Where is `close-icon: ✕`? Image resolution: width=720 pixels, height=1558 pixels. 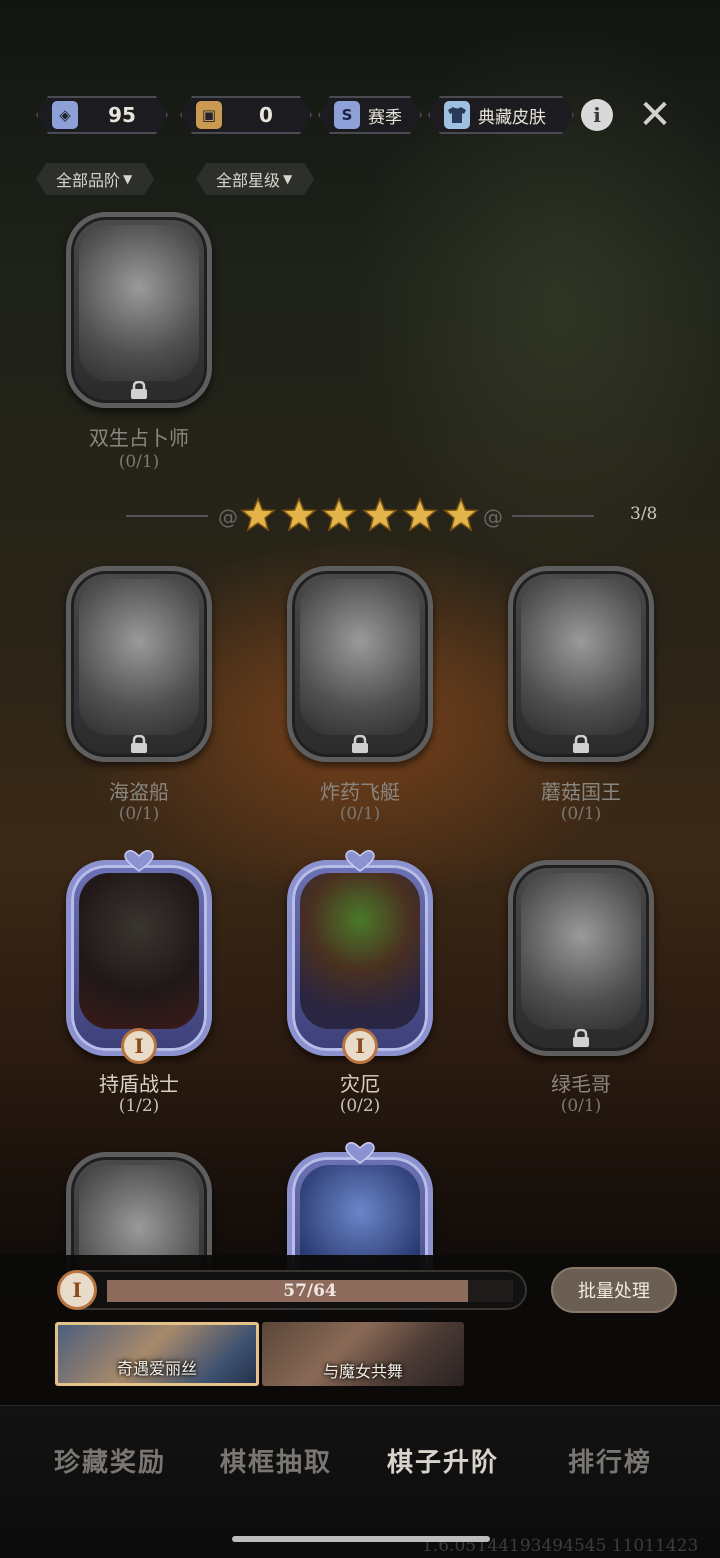
close-icon: ✕ is located at coordinates (655, 115).